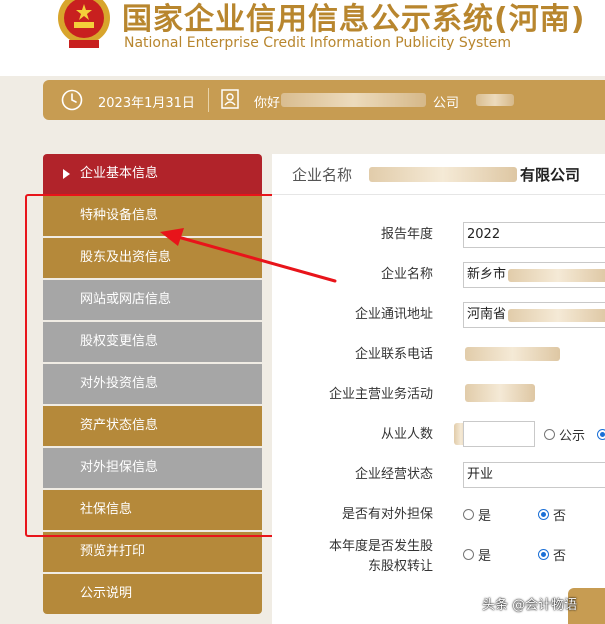  Describe the element at coordinates (487, 274) in the screenshot. I see `company-name-value: 新乡市` at that location.